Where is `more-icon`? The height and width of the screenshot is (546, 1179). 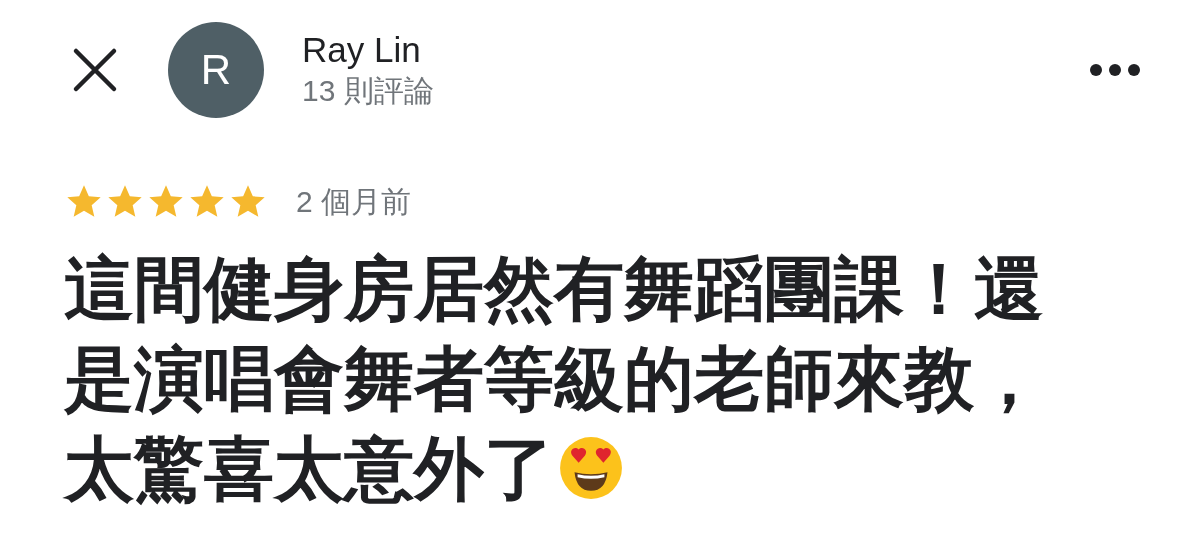 more-icon is located at coordinates (1115, 70).